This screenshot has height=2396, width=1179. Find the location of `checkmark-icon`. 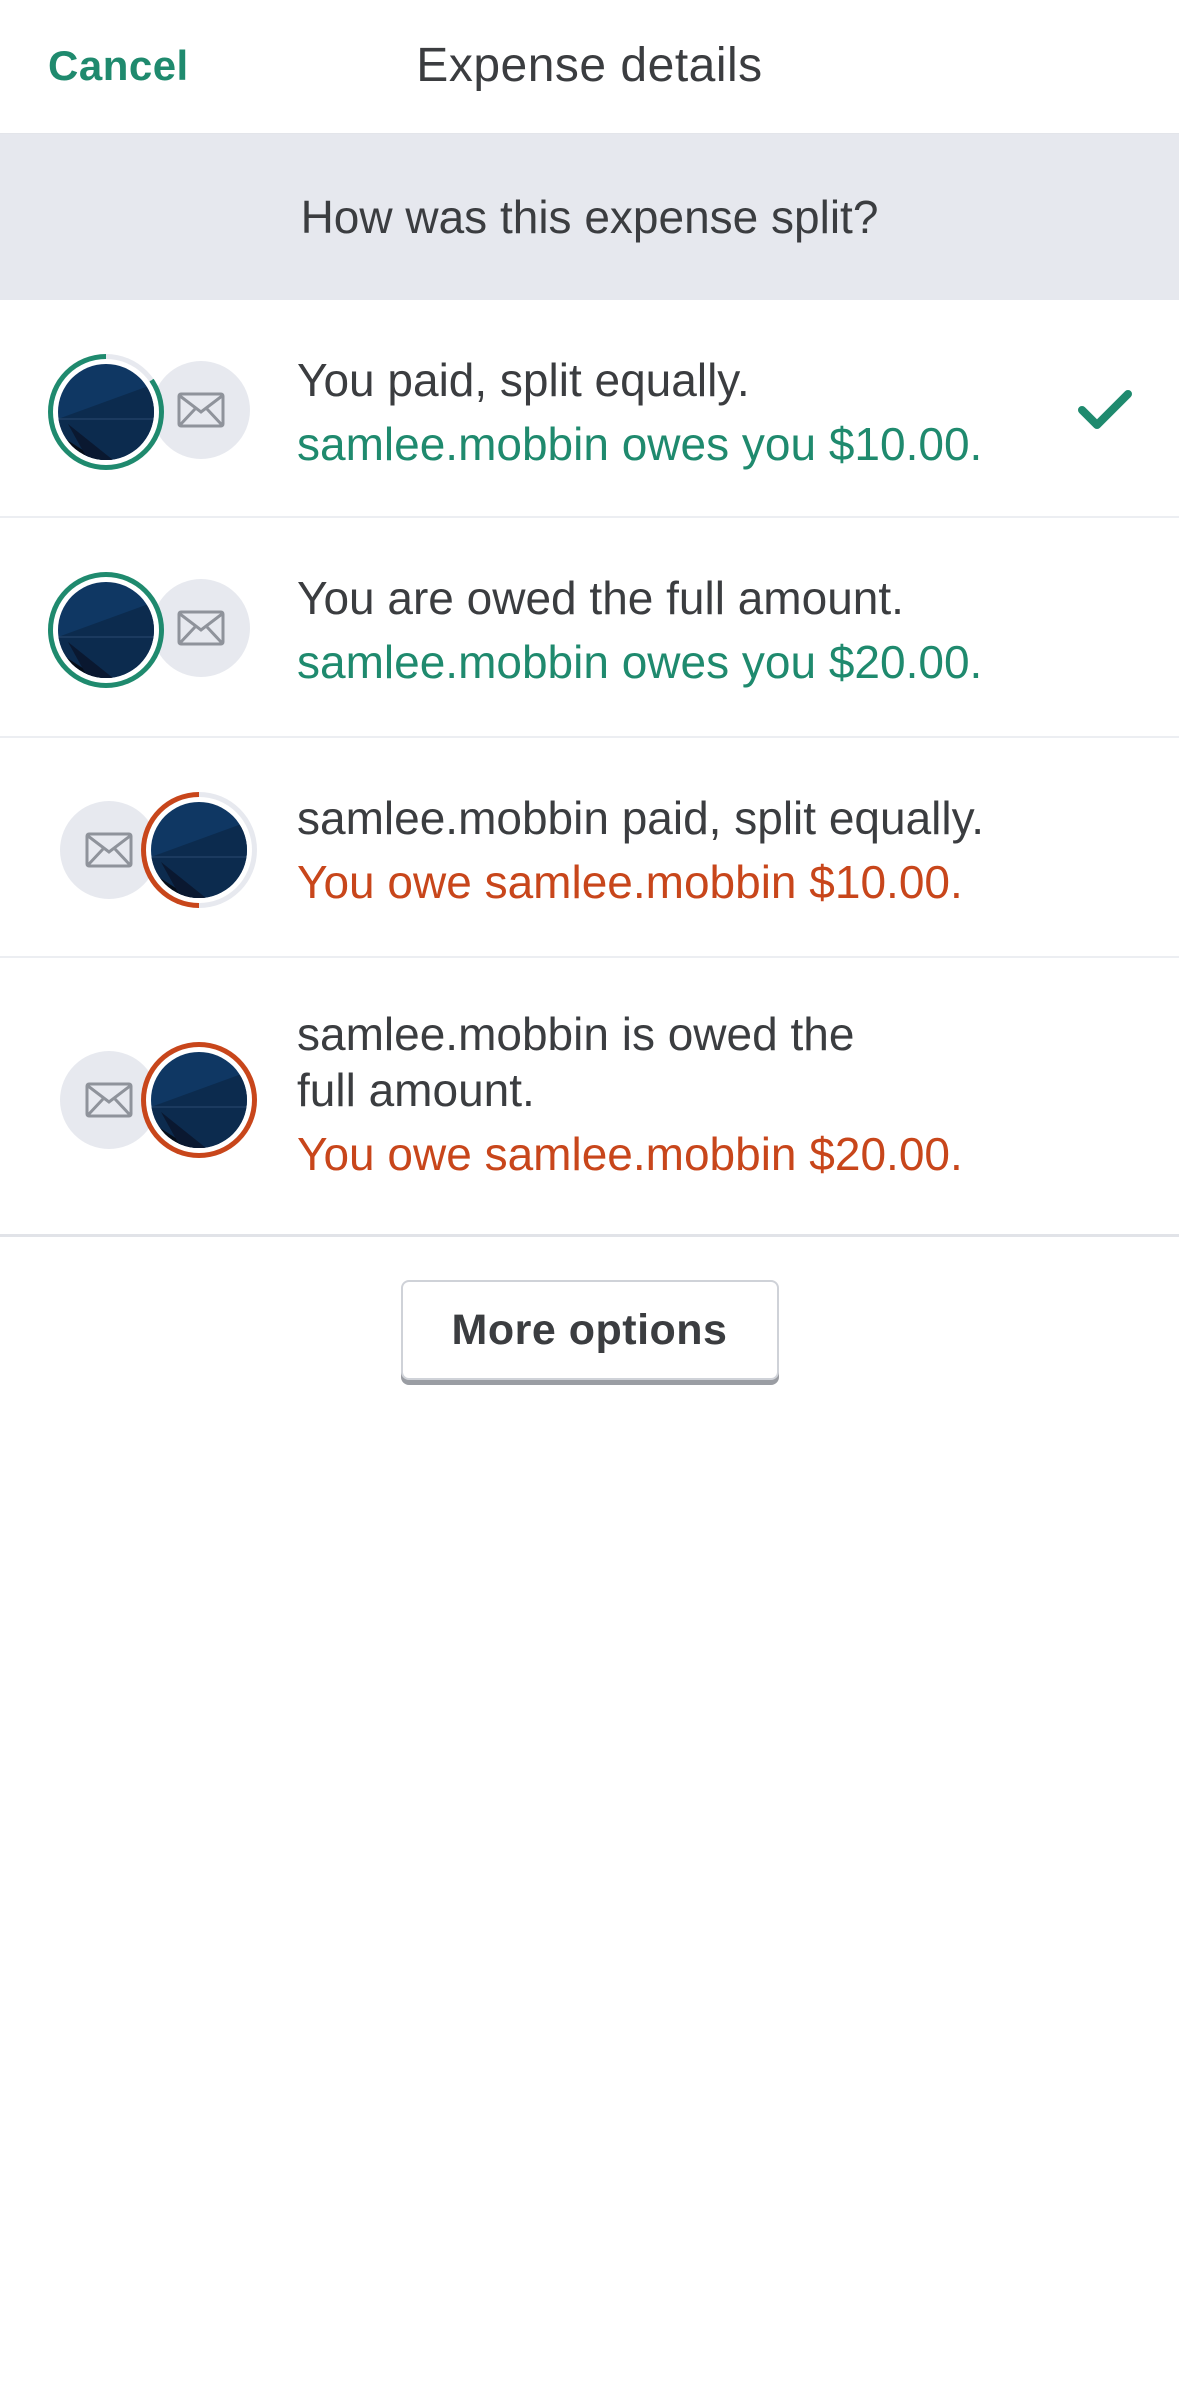

checkmark-icon is located at coordinates (1105, 409).